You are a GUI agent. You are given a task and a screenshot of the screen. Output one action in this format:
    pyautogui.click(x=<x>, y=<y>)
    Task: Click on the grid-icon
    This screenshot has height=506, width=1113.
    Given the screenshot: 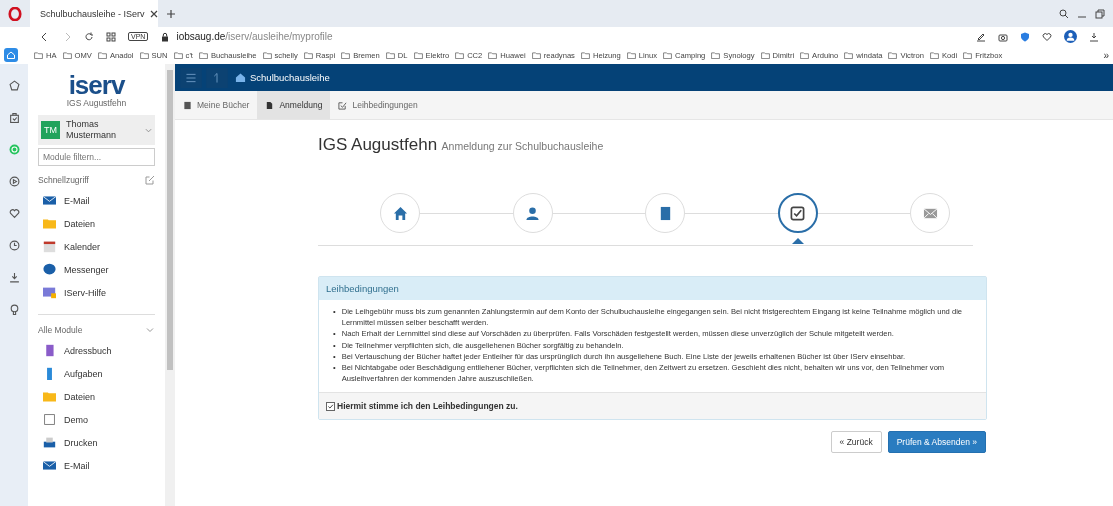 What is the action you would take?
    pyautogui.click(x=111, y=36)
    